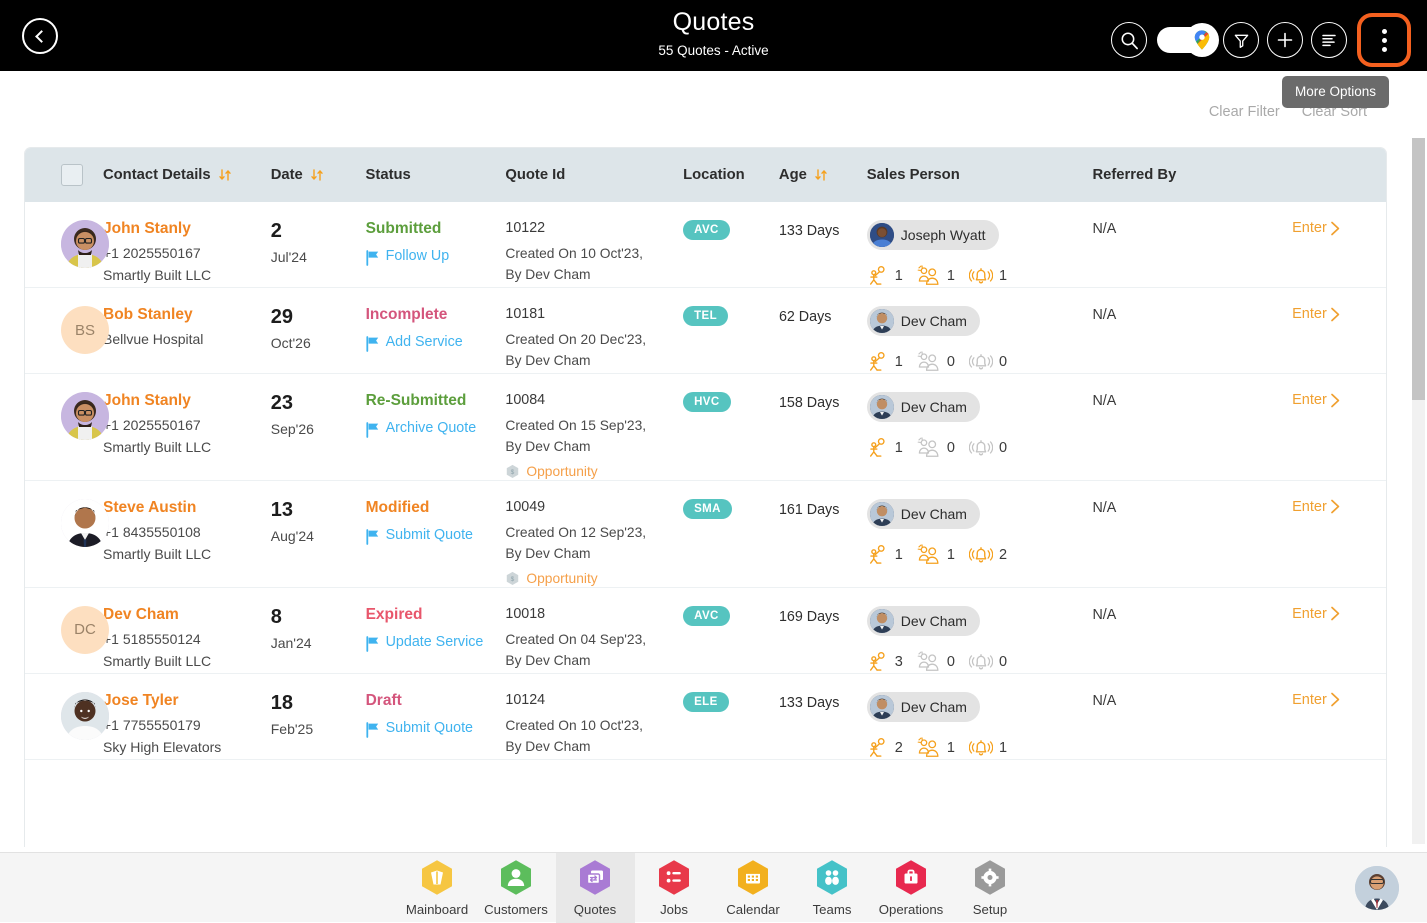 The height and width of the screenshot is (923, 1427). What do you see at coordinates (674, 888) in the screenshot?
I see `nav-item-jobs: Jobs` at bounding box center [674, 888].